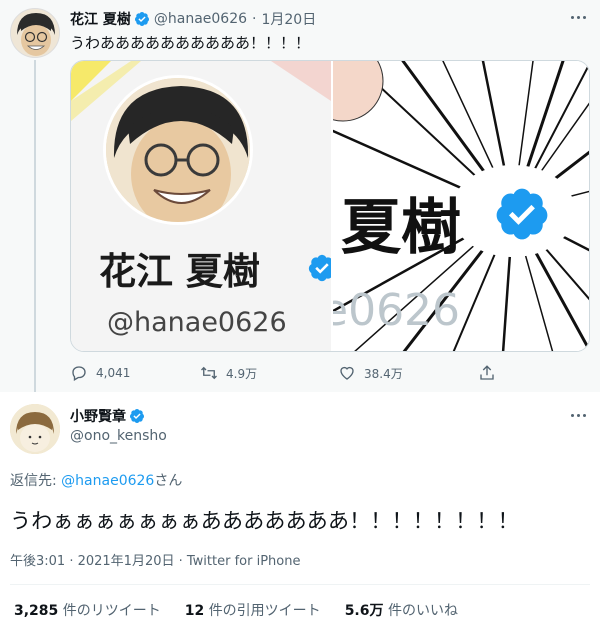  I want to click on reply-count: 4,041, so click(113, 373).